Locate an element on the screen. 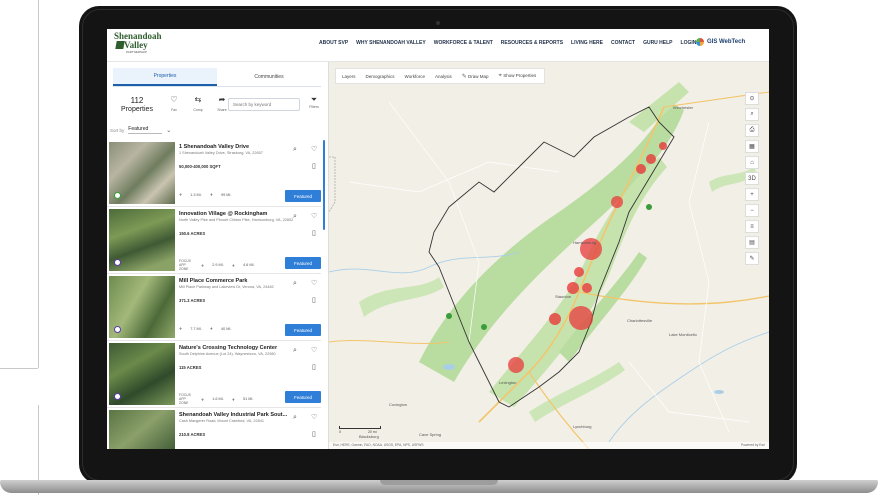  share-button: ➦ Share is located at coordinates (222, 103).